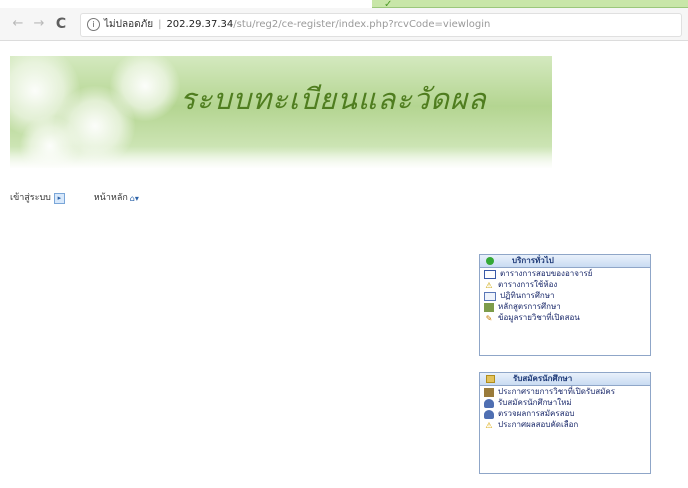  Describe the element at coordinates (489, 392) in the screenshot. I see `grid-icon` at that location.